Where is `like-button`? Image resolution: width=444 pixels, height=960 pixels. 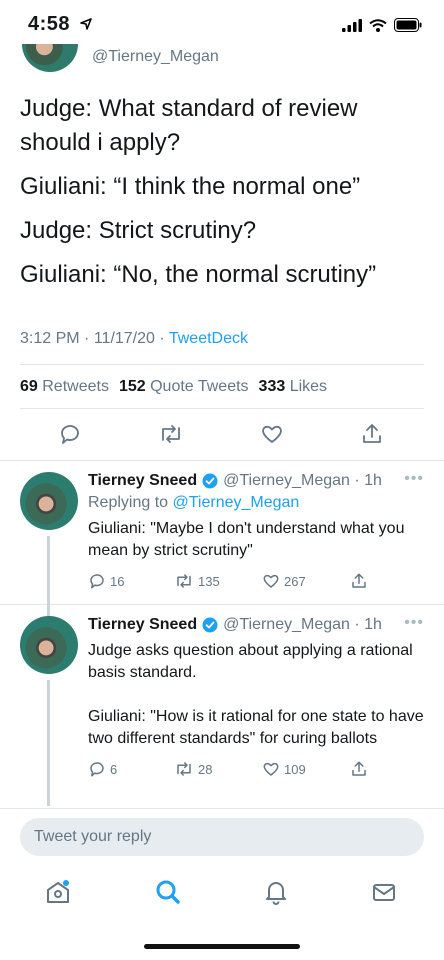 like-button is located at coordinates (272, 434).